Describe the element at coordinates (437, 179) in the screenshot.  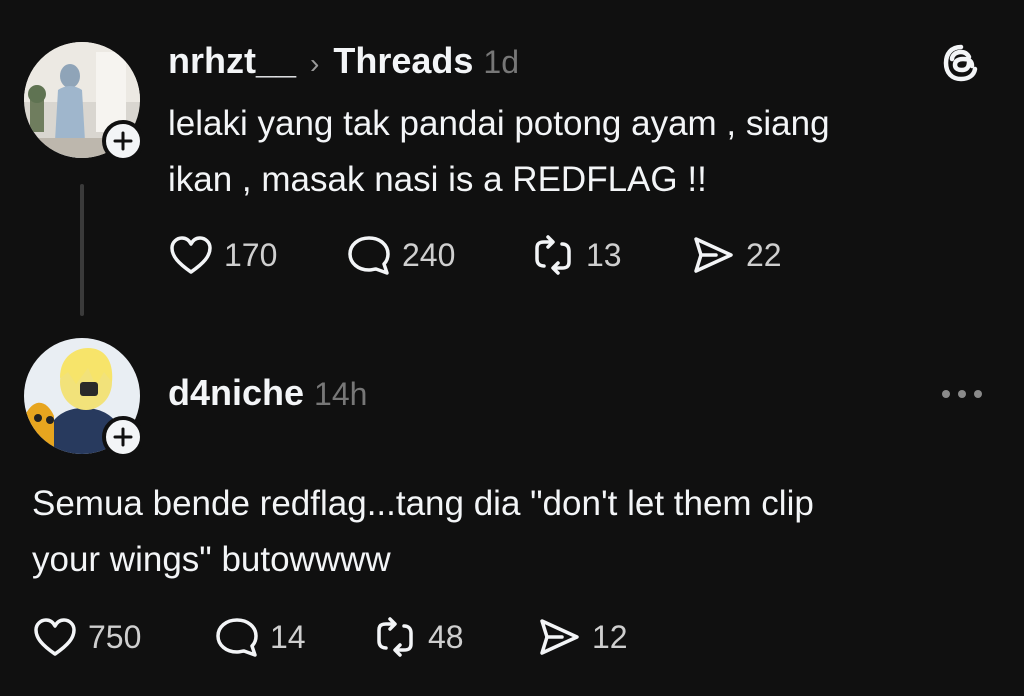
I see `post-text-line: ikan , masak nasi is a REDFLAG !!` at that location.